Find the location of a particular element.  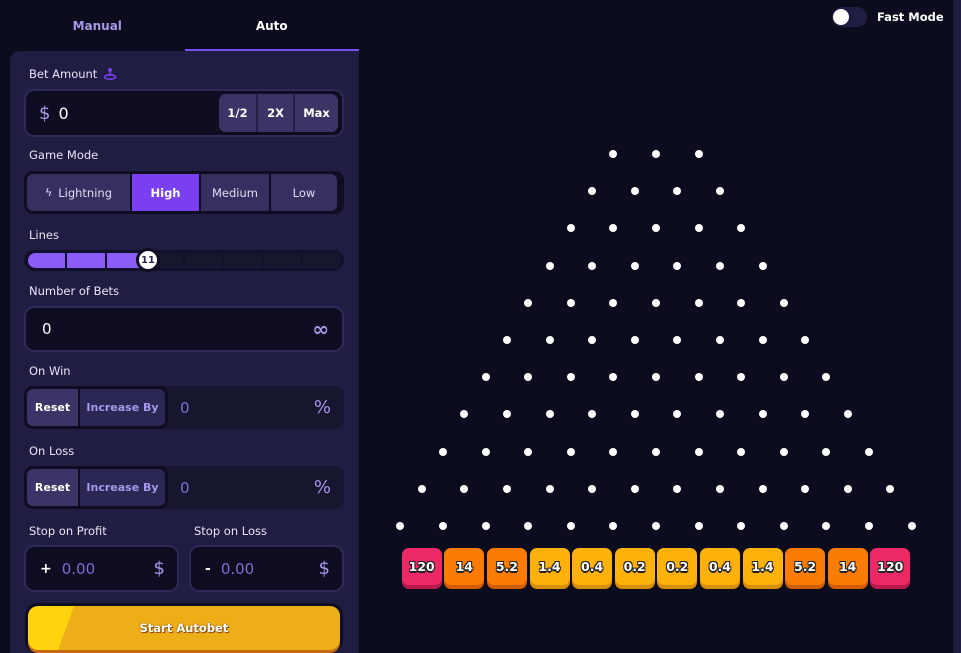

joystick-icon is located at coordinates (110, 74).